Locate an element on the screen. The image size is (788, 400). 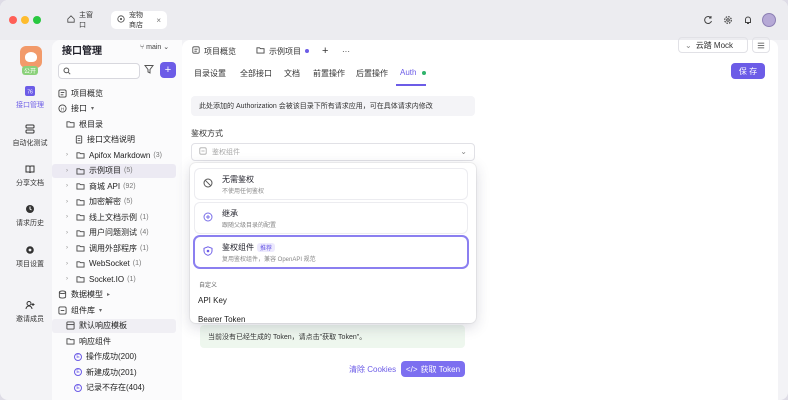
get-token-button: </> 获取 Token is located at coordinates (433, 369).